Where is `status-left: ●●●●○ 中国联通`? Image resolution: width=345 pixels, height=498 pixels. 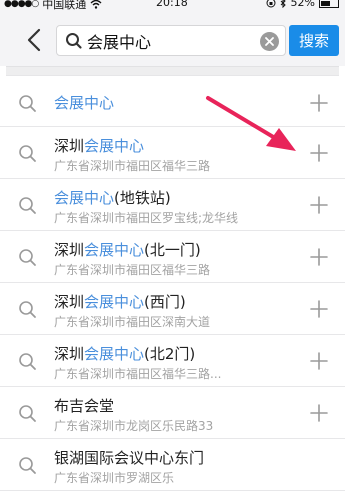 status-left: ●●●●○ 中国联通 is located at coordinates (53, 6).